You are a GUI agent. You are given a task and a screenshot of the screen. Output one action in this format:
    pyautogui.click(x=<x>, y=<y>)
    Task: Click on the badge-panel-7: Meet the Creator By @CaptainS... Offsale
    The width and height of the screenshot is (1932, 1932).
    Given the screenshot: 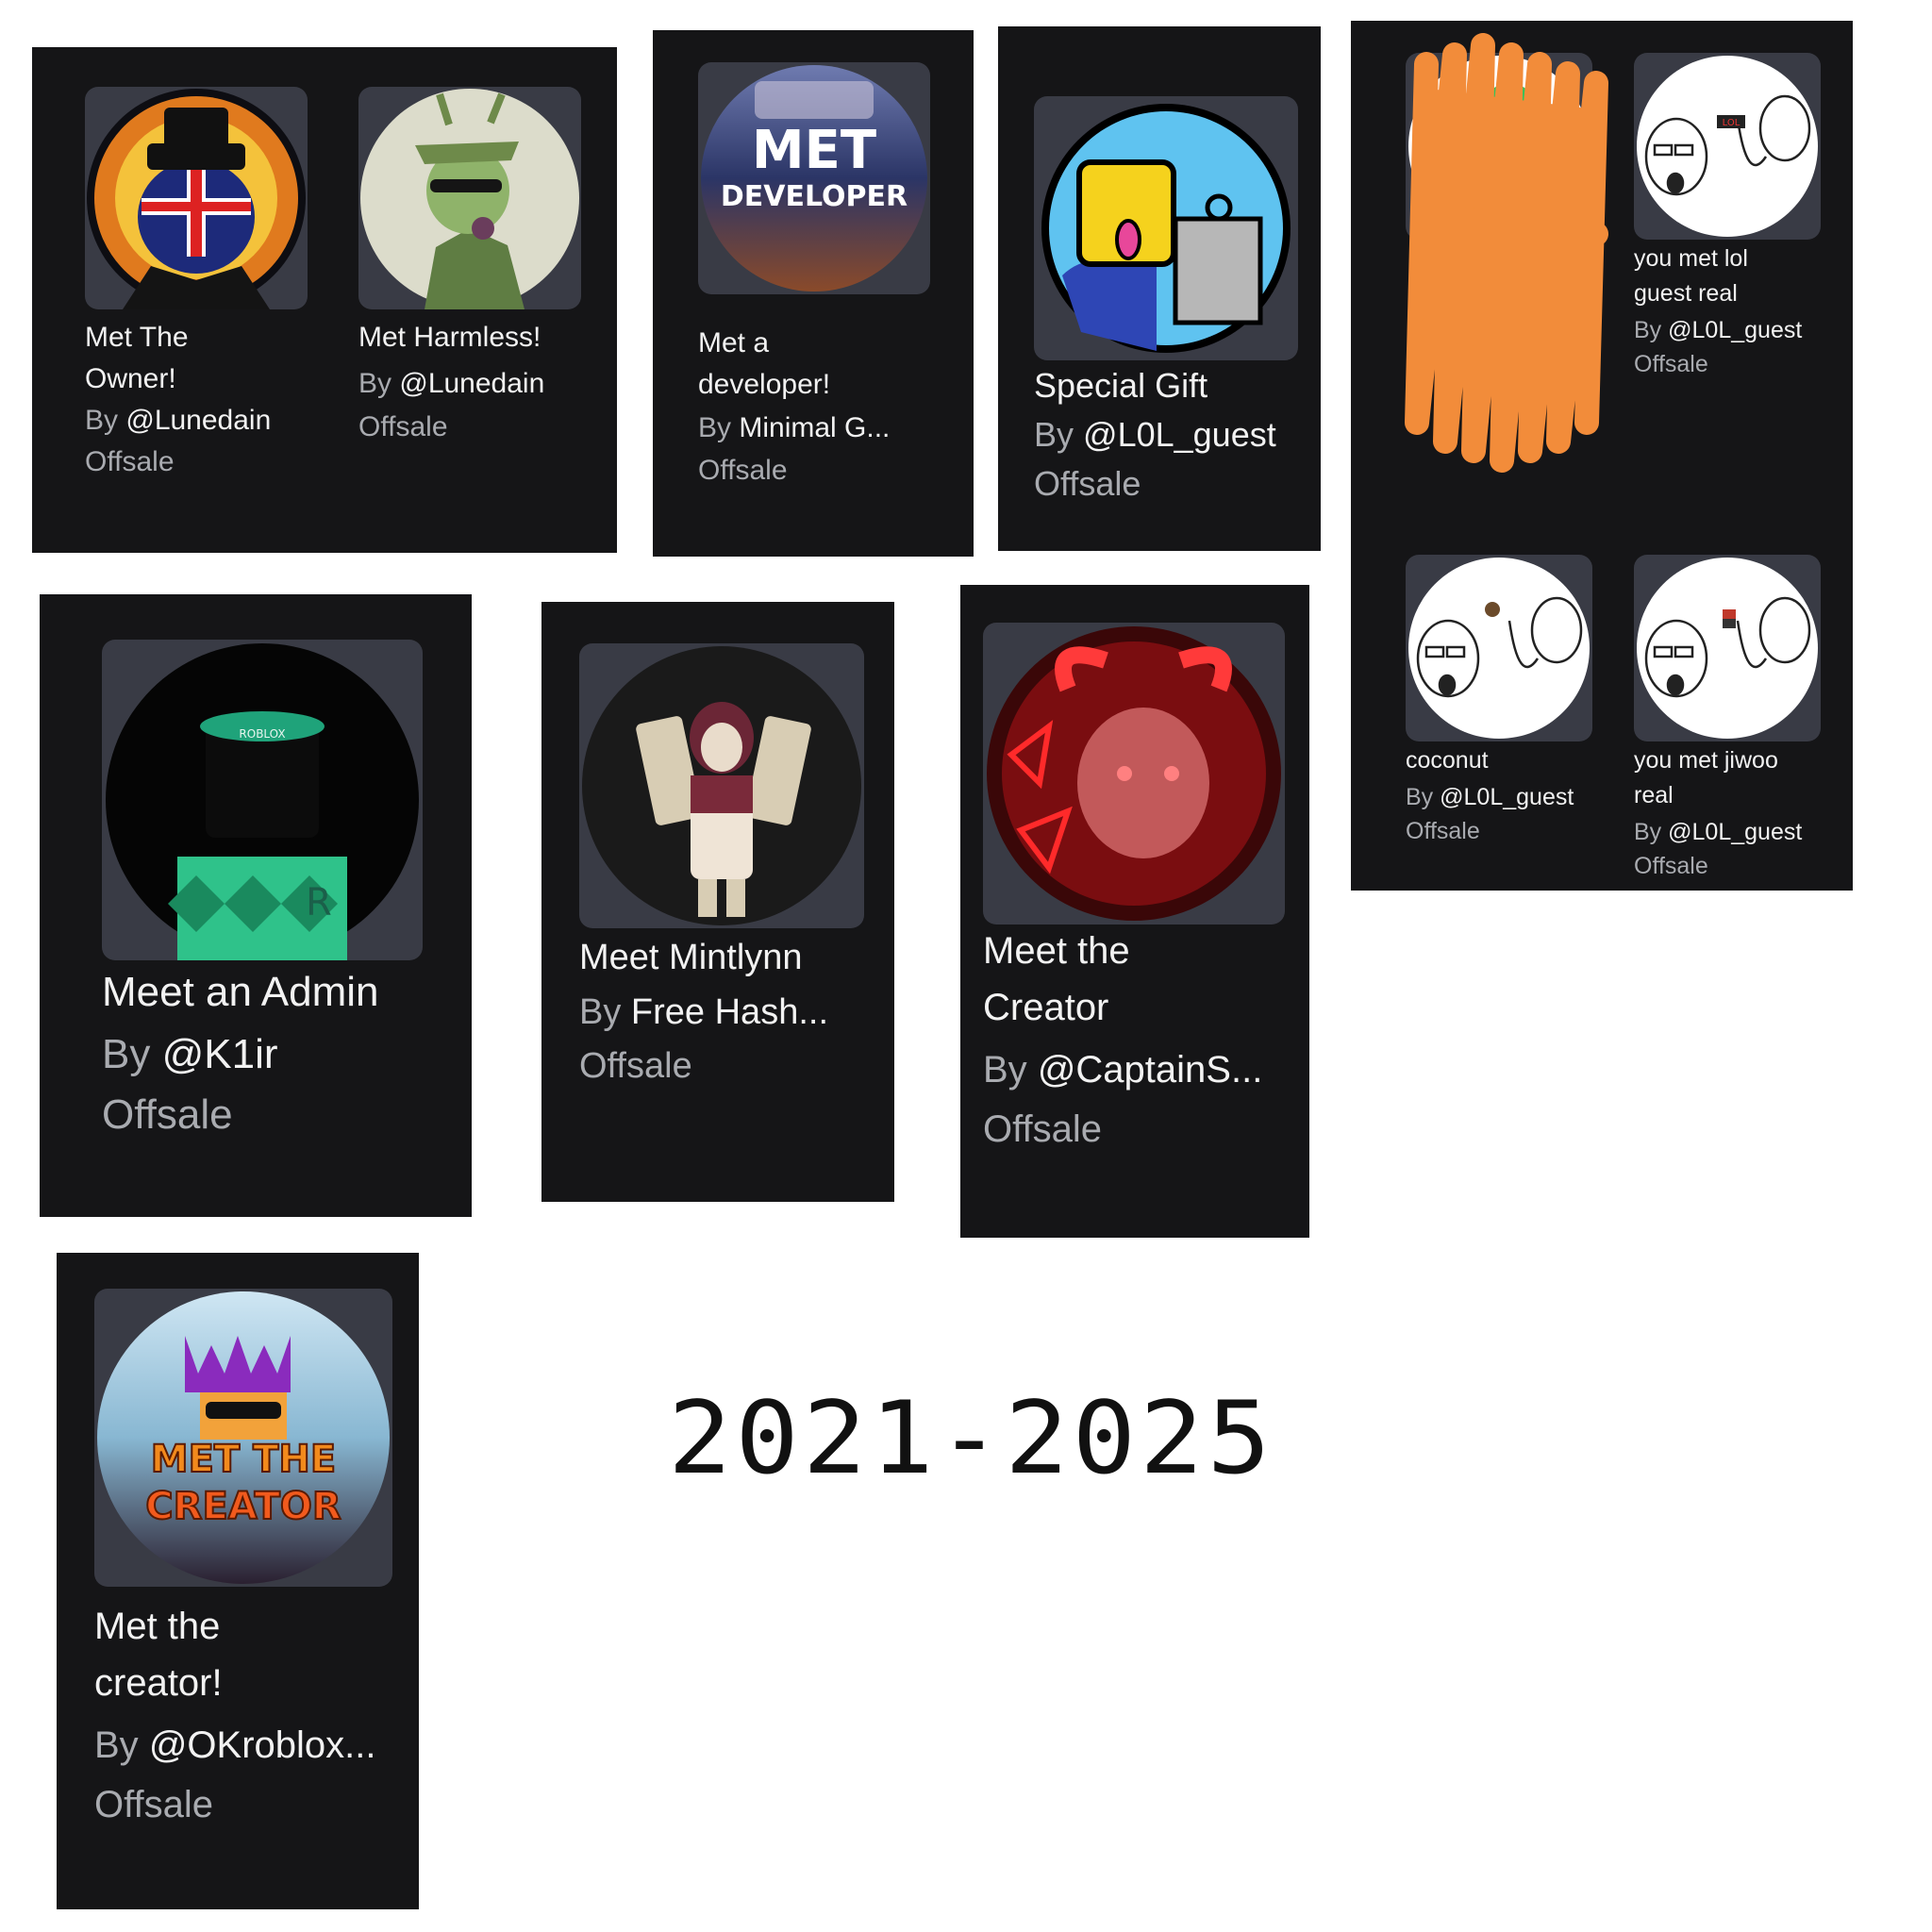 What is the action you would take?
    pyautogui.click(x=1135, y=911)
    